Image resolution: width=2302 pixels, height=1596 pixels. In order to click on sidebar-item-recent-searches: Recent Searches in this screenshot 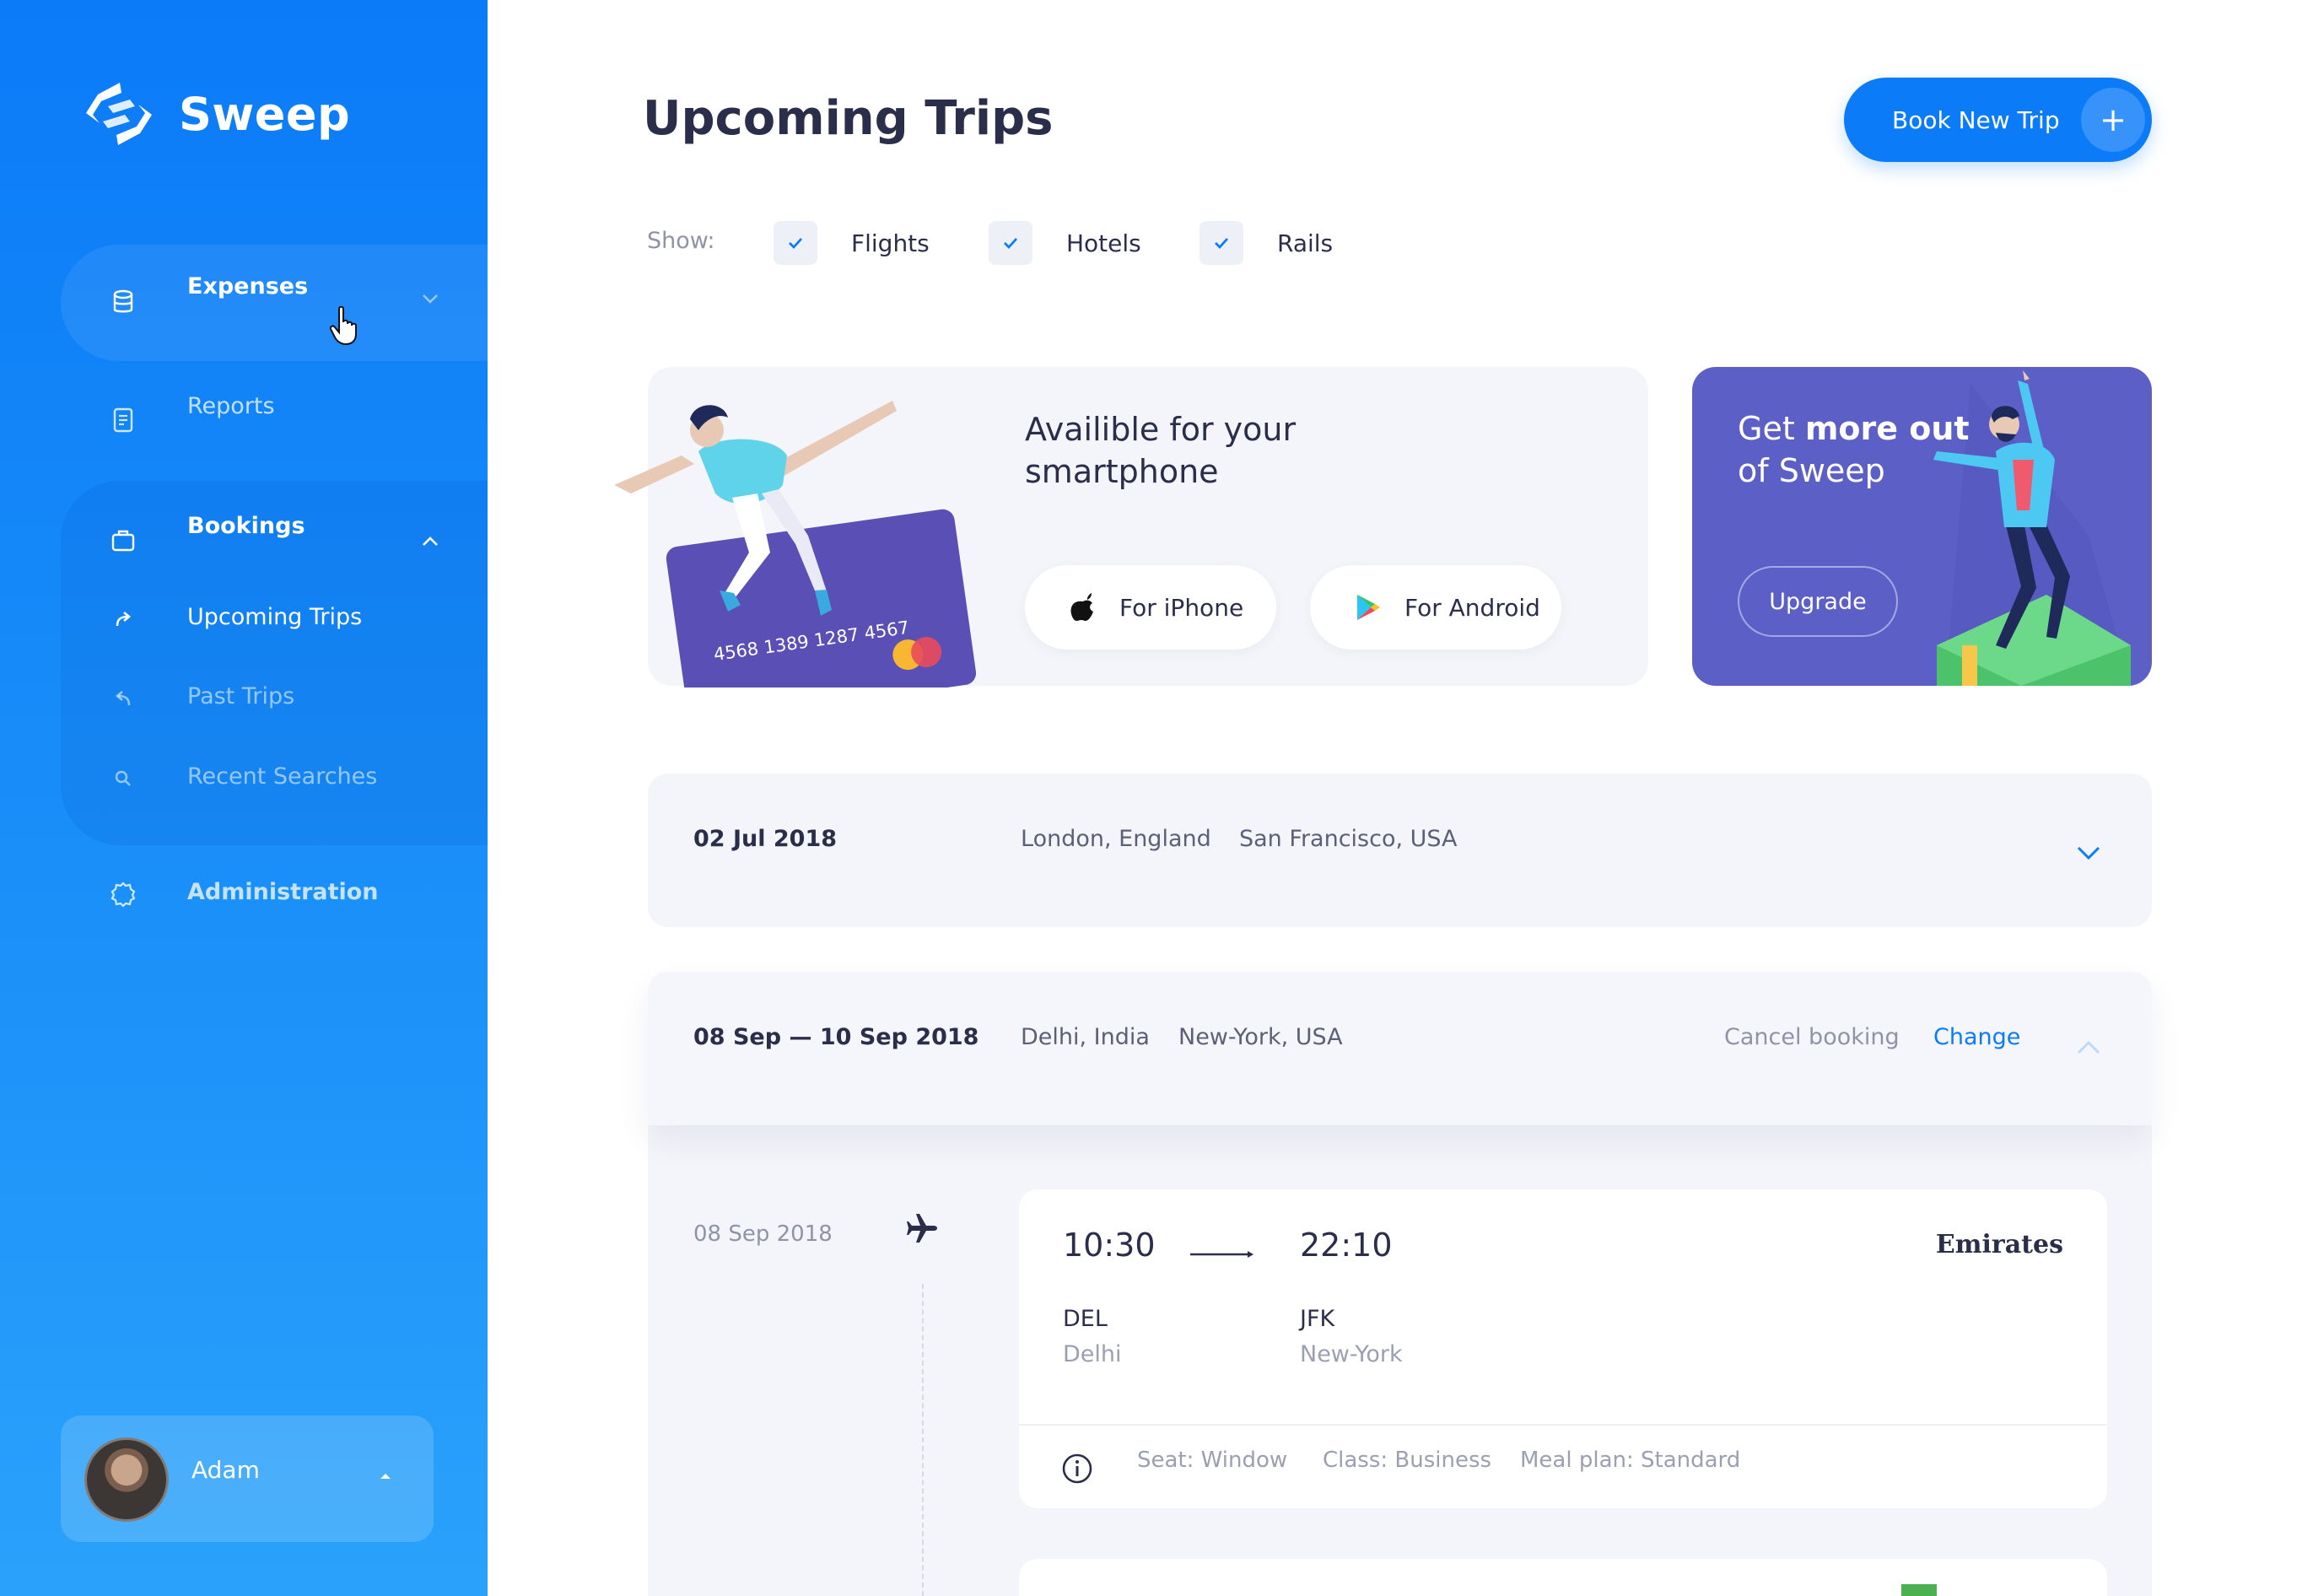, I will do `click(244, 779)`.